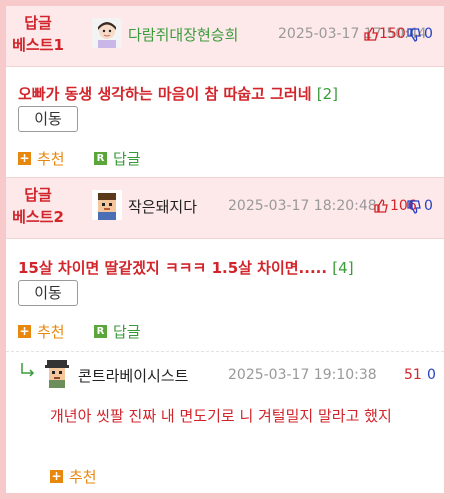 This screenshot has height=499, width=450. Describe the element at coordinates (225, 208) in the screenshot. I see `best-comment-header-2: 답글 베스트2 작은돼지다 2025-03-17 18:20:48 106 0` at that location.